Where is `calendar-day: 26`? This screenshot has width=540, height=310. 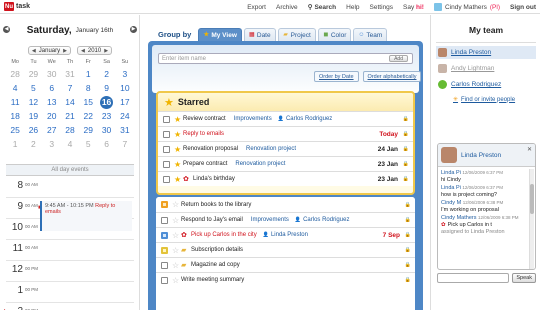
calendar-day: 26 is located at coordinates (33, 130).